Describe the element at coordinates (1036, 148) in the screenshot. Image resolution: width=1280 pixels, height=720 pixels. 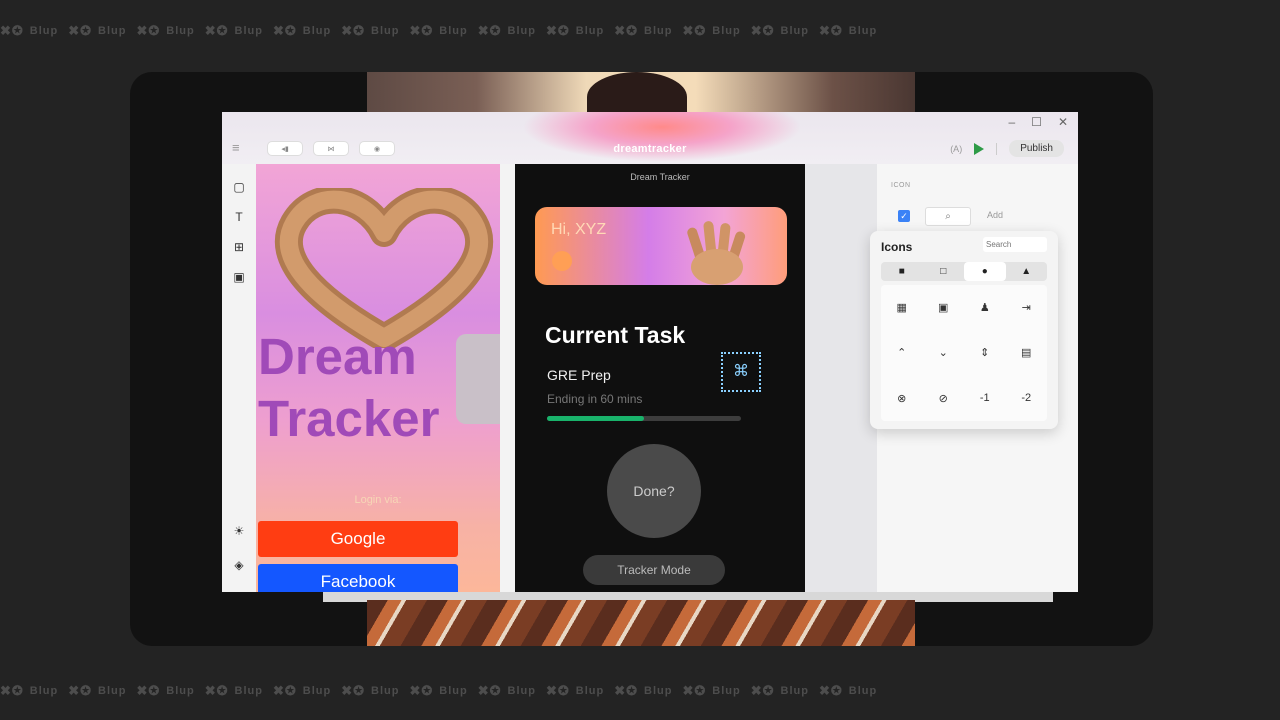
I see `publish-button: Publish` at that location.